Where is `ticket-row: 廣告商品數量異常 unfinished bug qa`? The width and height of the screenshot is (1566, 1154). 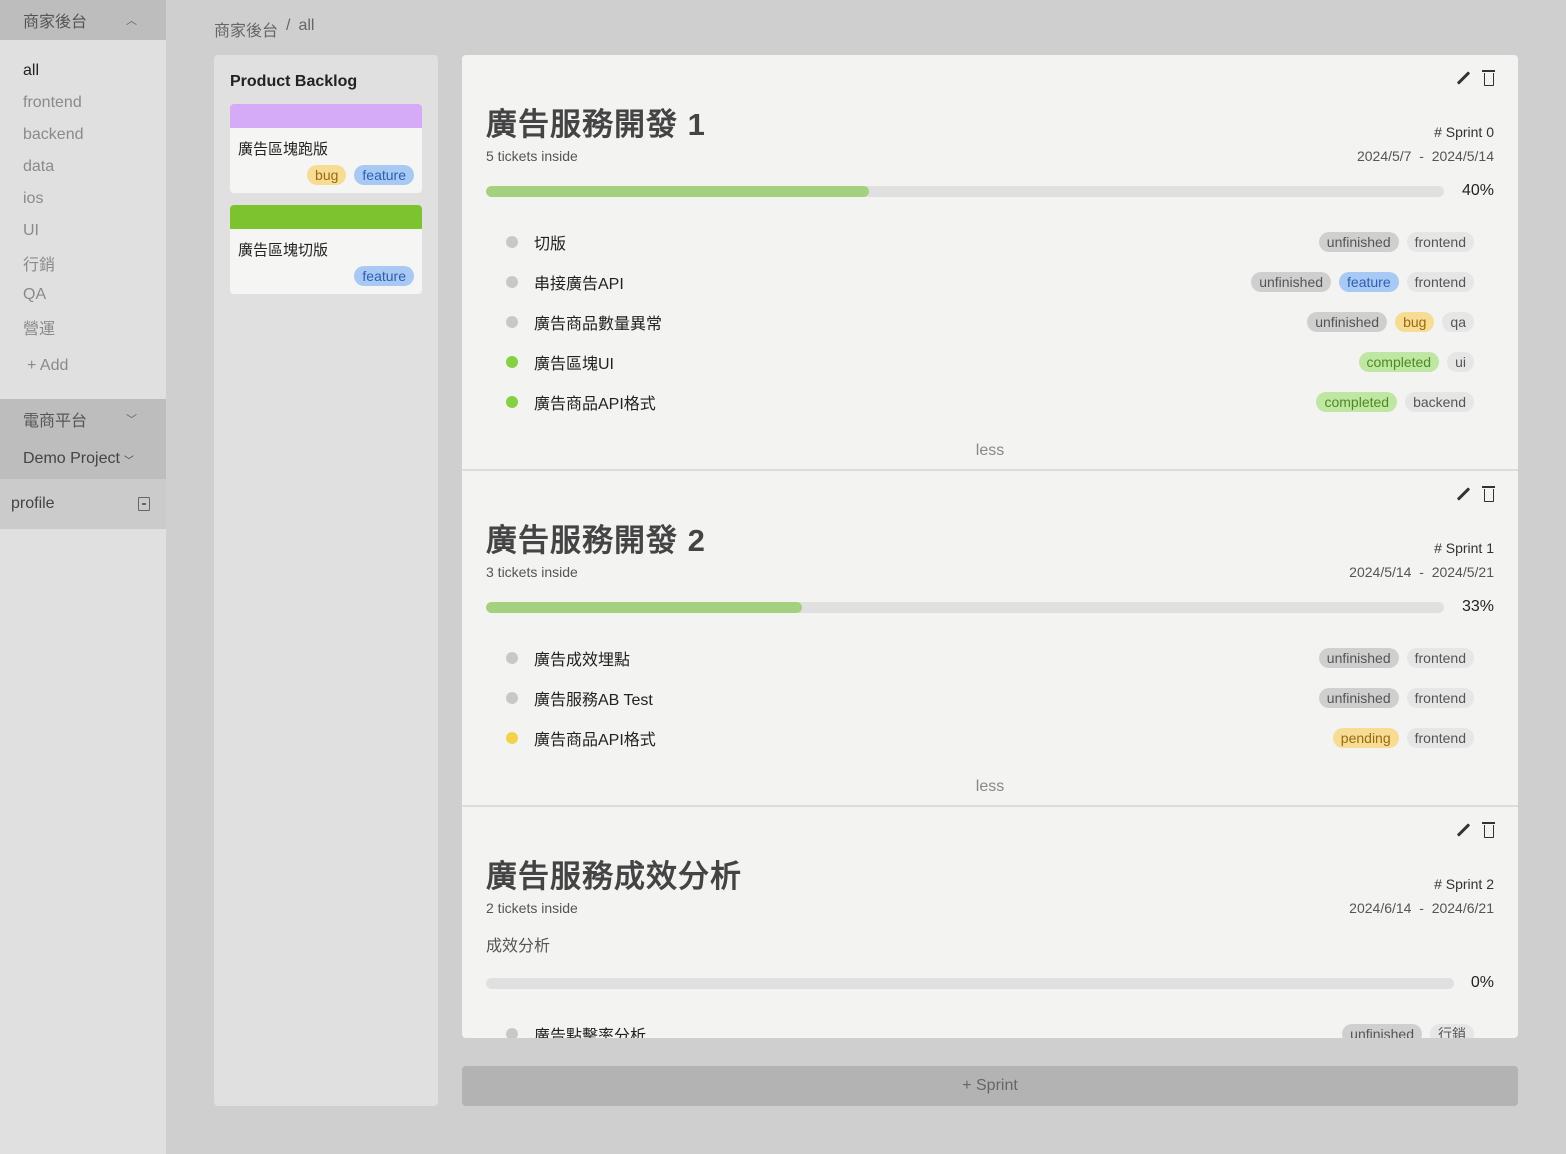
ticket-row: 廣告商品數量異常 unfinished bug qa is located at coordinates (990, 322).